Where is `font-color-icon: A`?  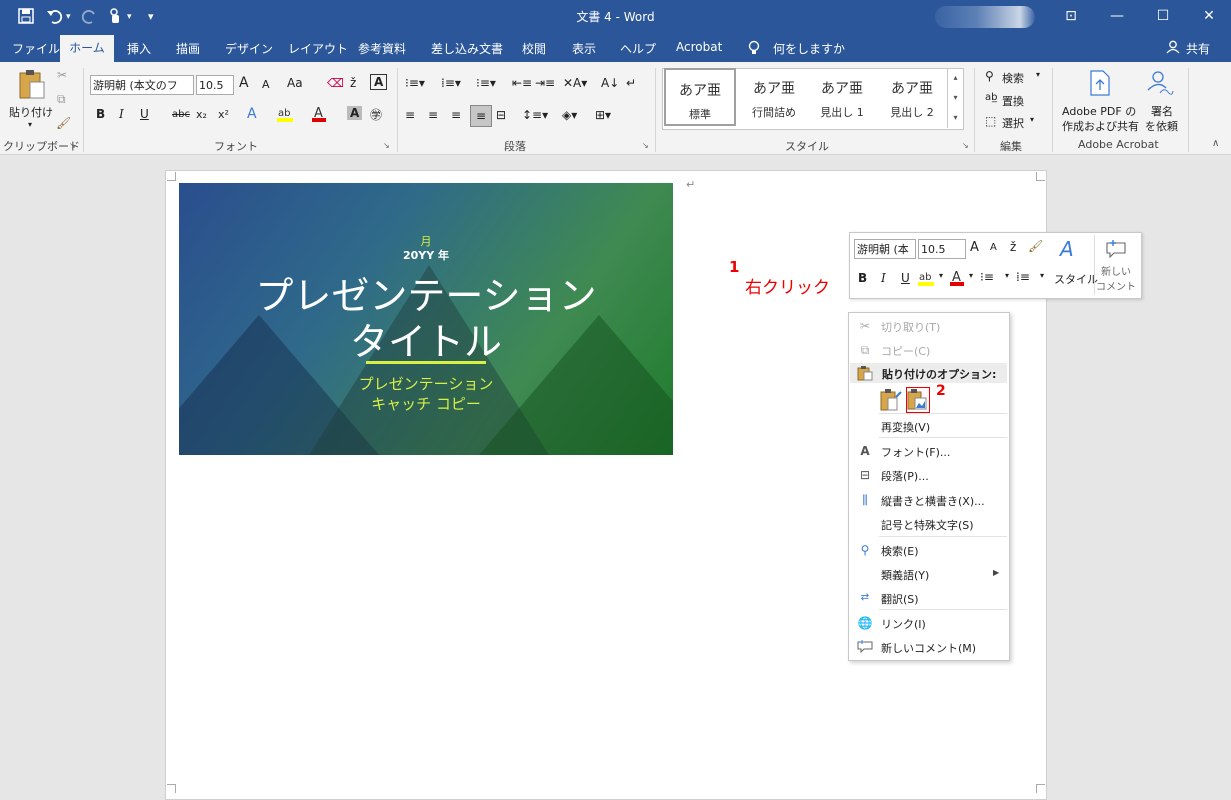
font-color-icon: A is located at coordinates (319, 114).